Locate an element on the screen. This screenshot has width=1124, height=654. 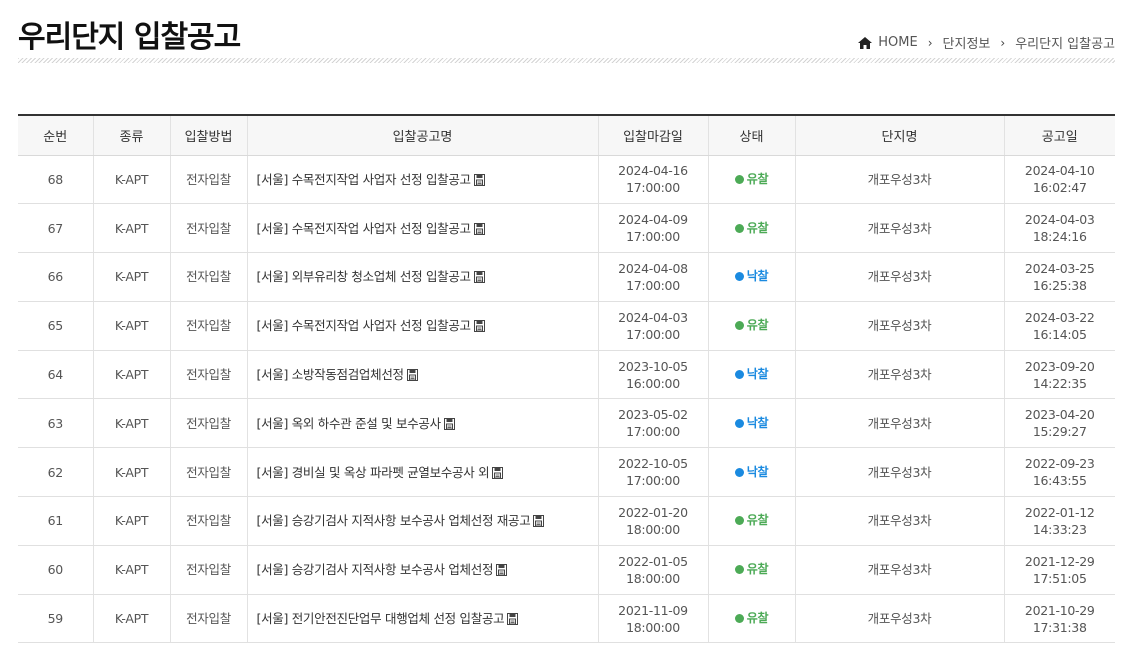
breadcrumb-level1-link: 단지정보 is located at coordinates (967, 42).